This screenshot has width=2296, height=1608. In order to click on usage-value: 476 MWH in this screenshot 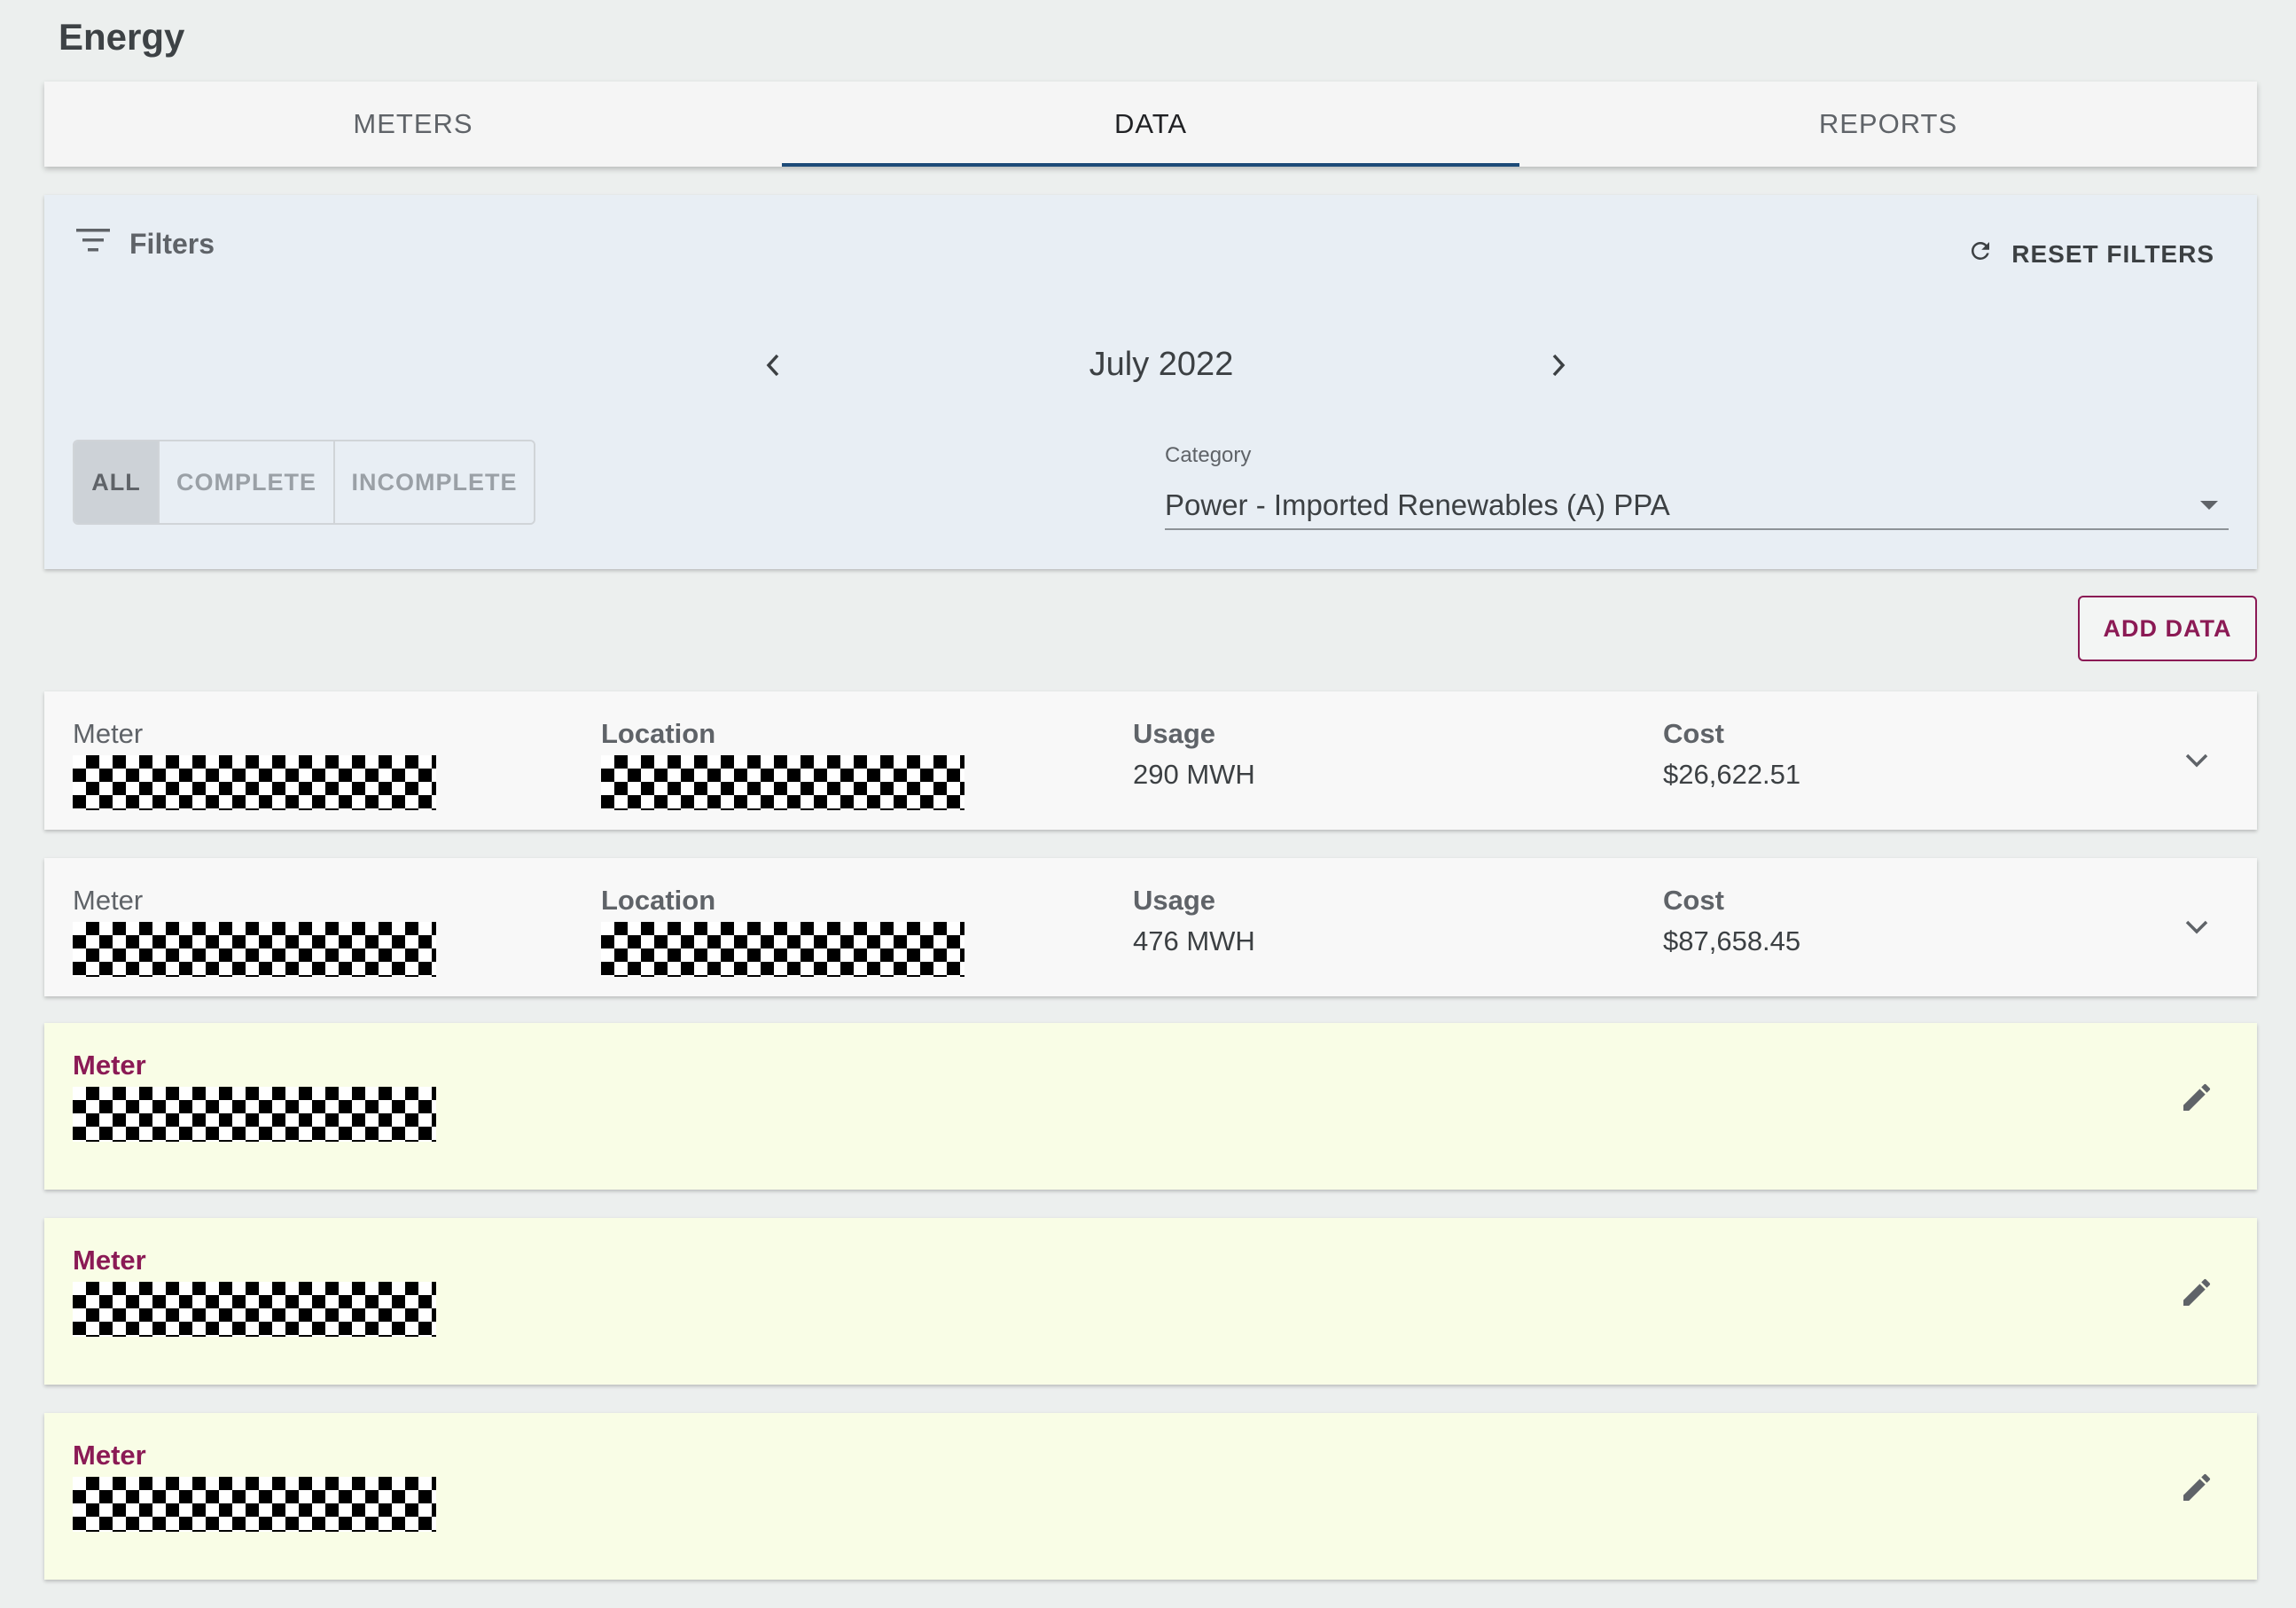, I will do `click(1194, 941)`.